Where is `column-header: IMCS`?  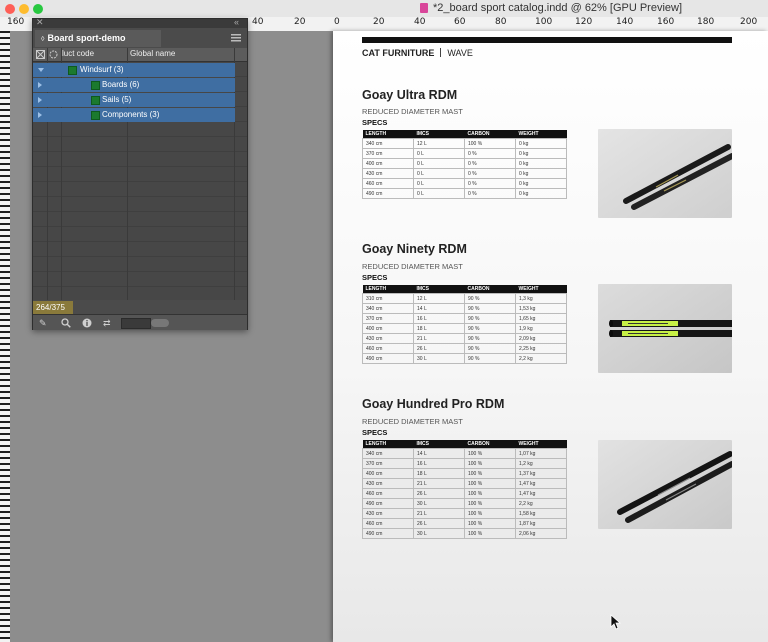
column-header: IMCS is located at coordinates (439, 134).